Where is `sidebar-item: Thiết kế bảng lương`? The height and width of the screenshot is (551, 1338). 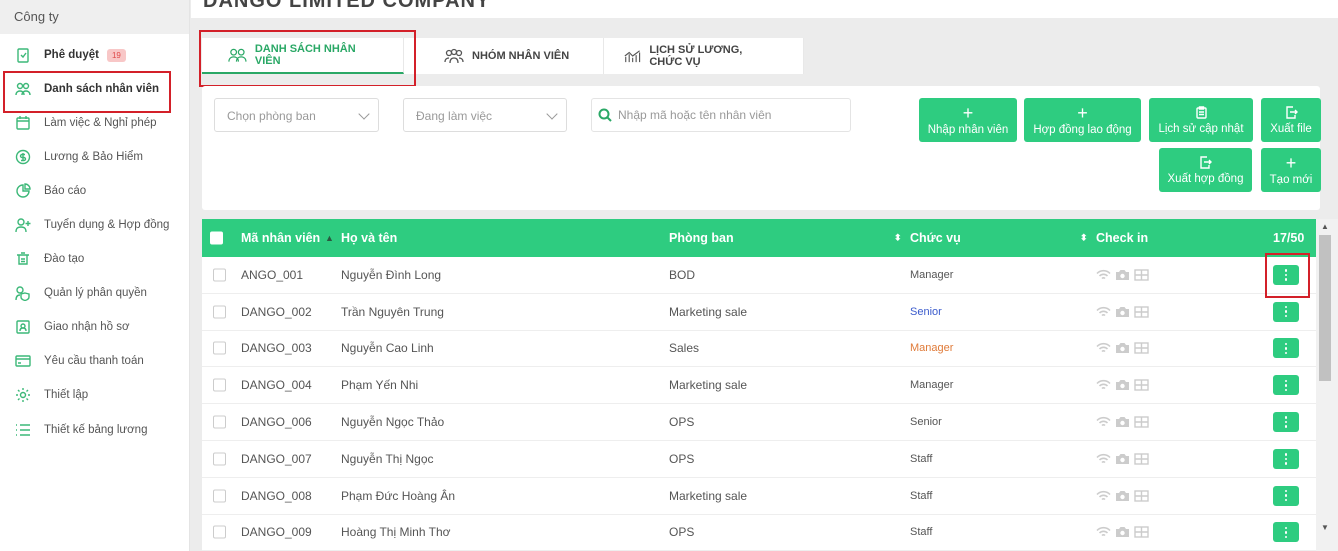 sidebar-item: Thiết kế bảng lương is located at coordinates (95, 430).